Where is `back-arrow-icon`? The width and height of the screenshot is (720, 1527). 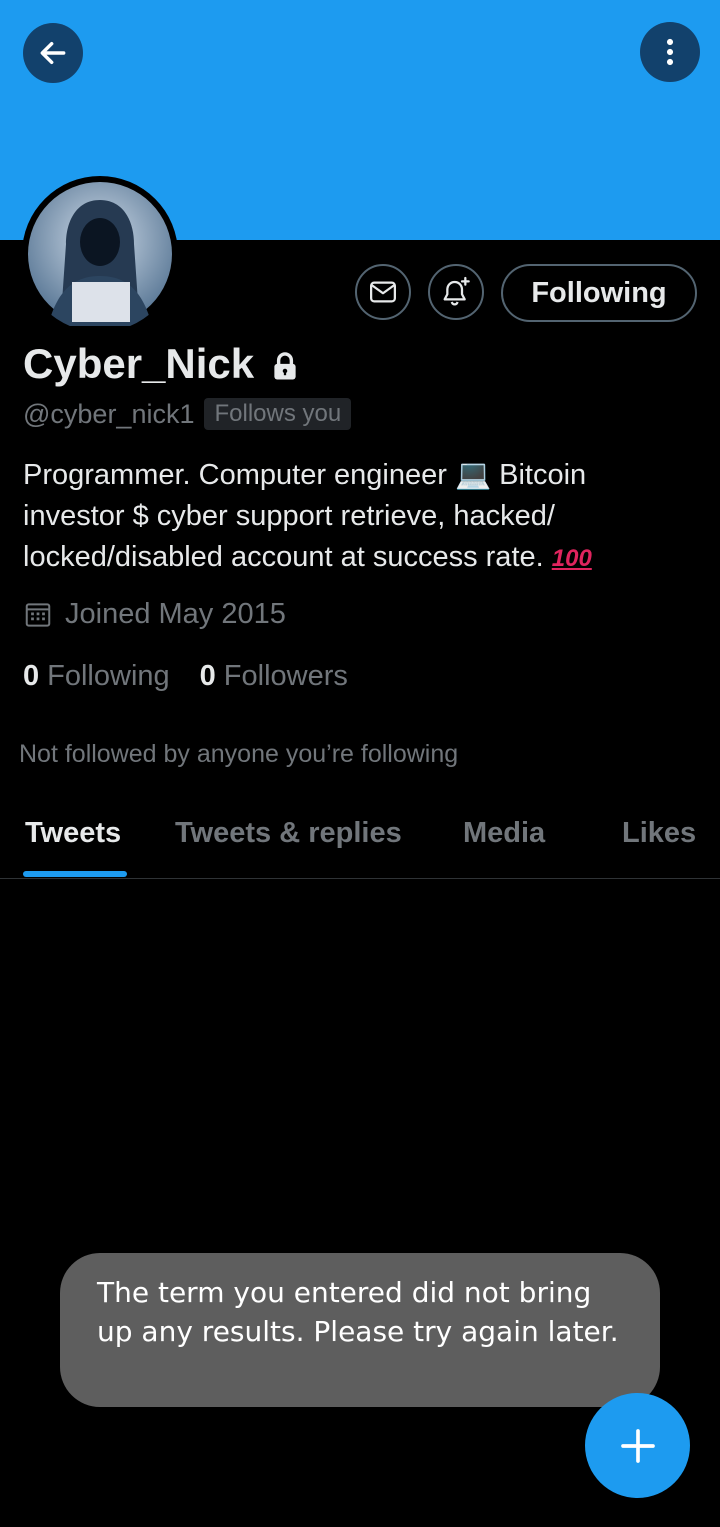 back-arrow-icon is located at coordinates (53, 53).